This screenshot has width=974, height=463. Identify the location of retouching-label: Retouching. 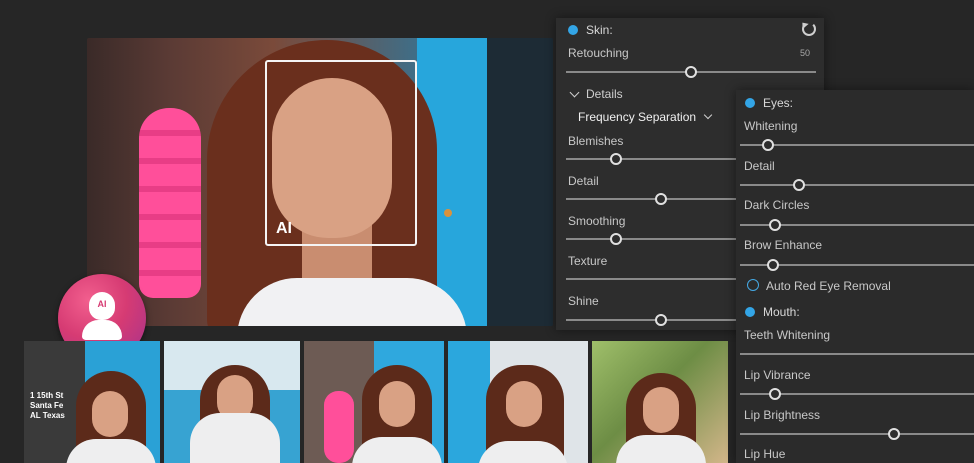
(598, 53).